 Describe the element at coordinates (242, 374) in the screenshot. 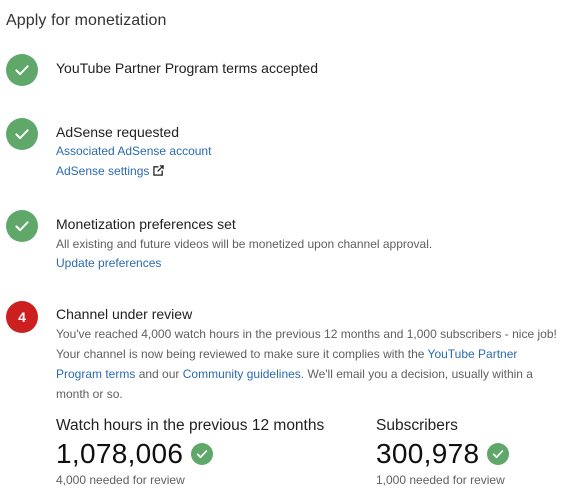

I see `community-guidelines-link: Community guidelines` at that location.